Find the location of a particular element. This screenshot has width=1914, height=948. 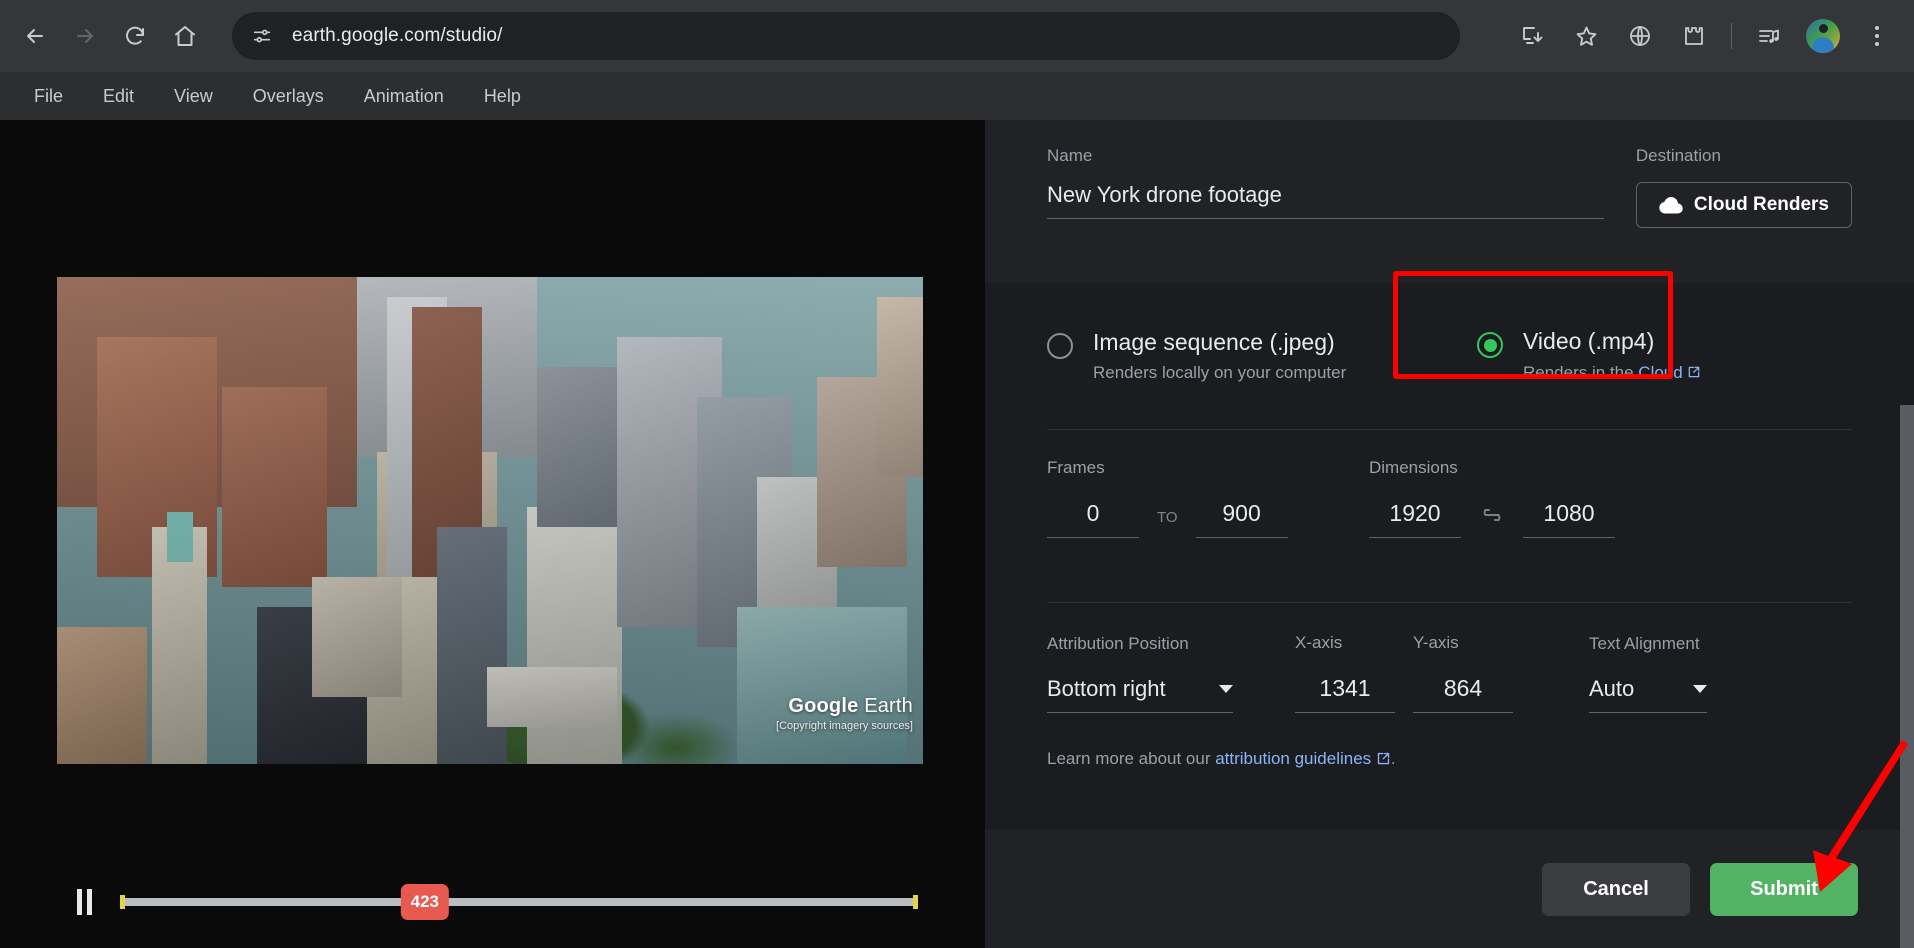

home-button is located at coordinates (185, 36).